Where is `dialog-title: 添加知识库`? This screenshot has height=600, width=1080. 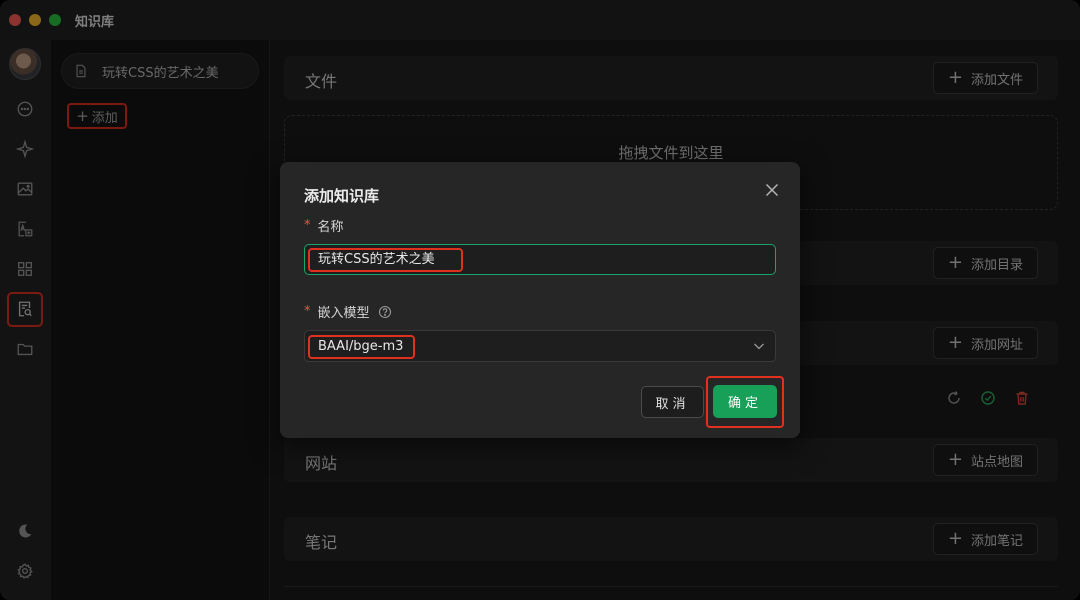
dialog-title: 添加知识库 is located at coordinates (342, 196).